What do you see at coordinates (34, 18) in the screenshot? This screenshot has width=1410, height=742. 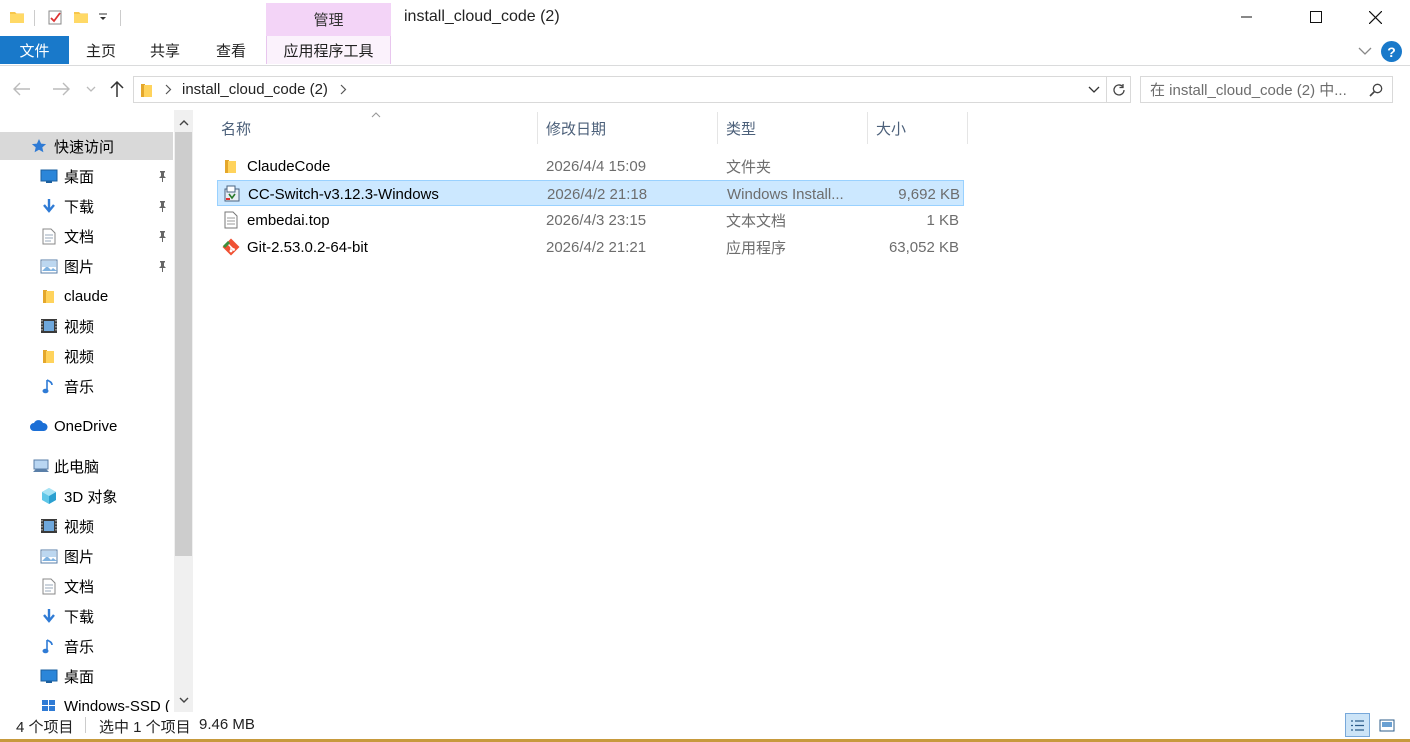 I see `toolbar-divider` at bounding box center [34, 18].